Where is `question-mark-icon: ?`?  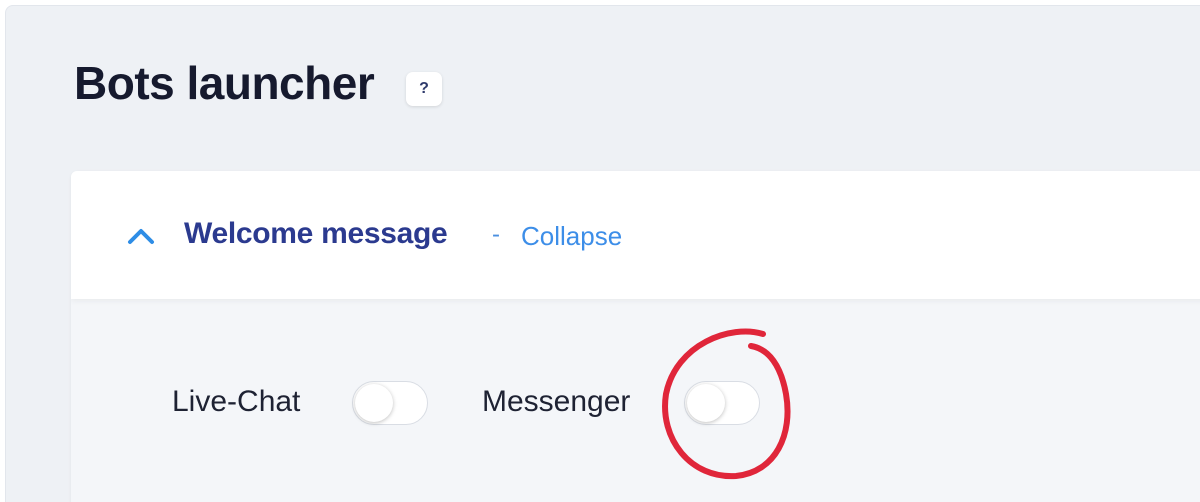 question-mark-icon: ? is located at coordinates (424, 88).